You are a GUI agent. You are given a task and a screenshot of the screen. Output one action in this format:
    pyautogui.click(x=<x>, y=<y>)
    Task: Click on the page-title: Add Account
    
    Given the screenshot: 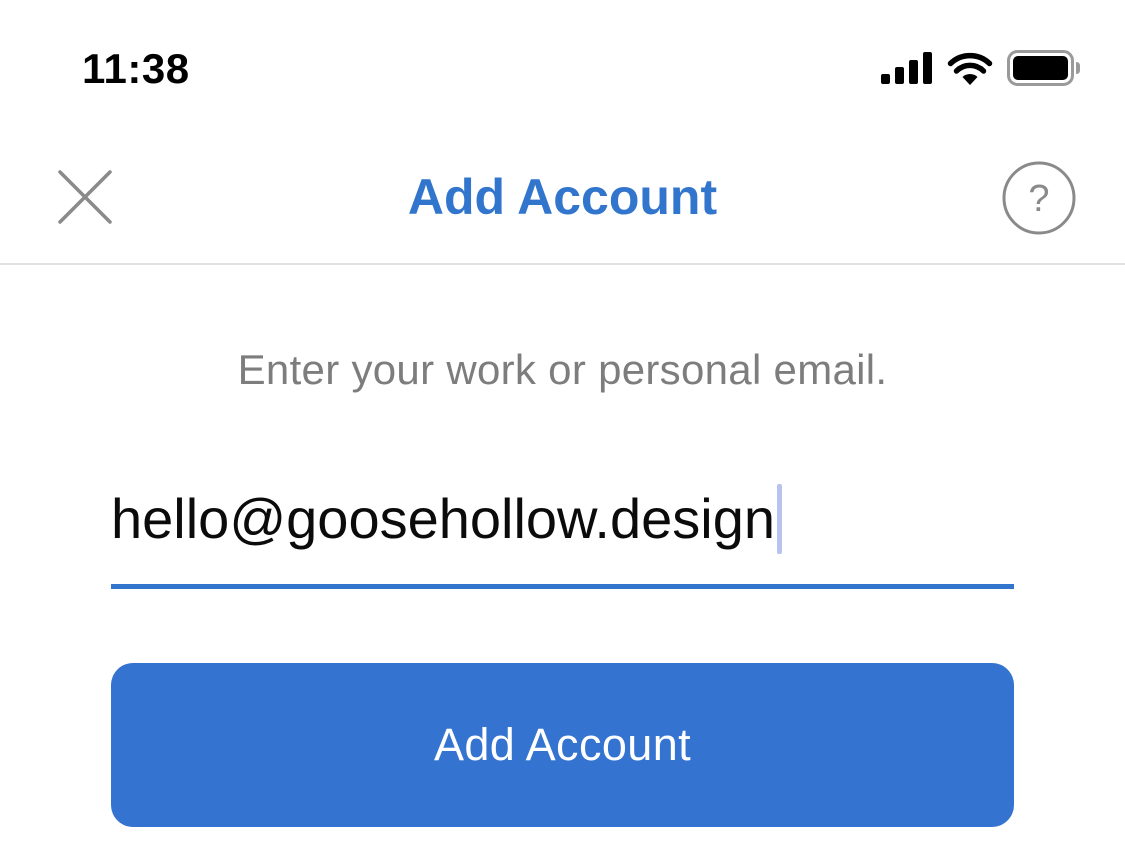 What is the action you would take?
    pyautogui.click(x=562, y=197)
    